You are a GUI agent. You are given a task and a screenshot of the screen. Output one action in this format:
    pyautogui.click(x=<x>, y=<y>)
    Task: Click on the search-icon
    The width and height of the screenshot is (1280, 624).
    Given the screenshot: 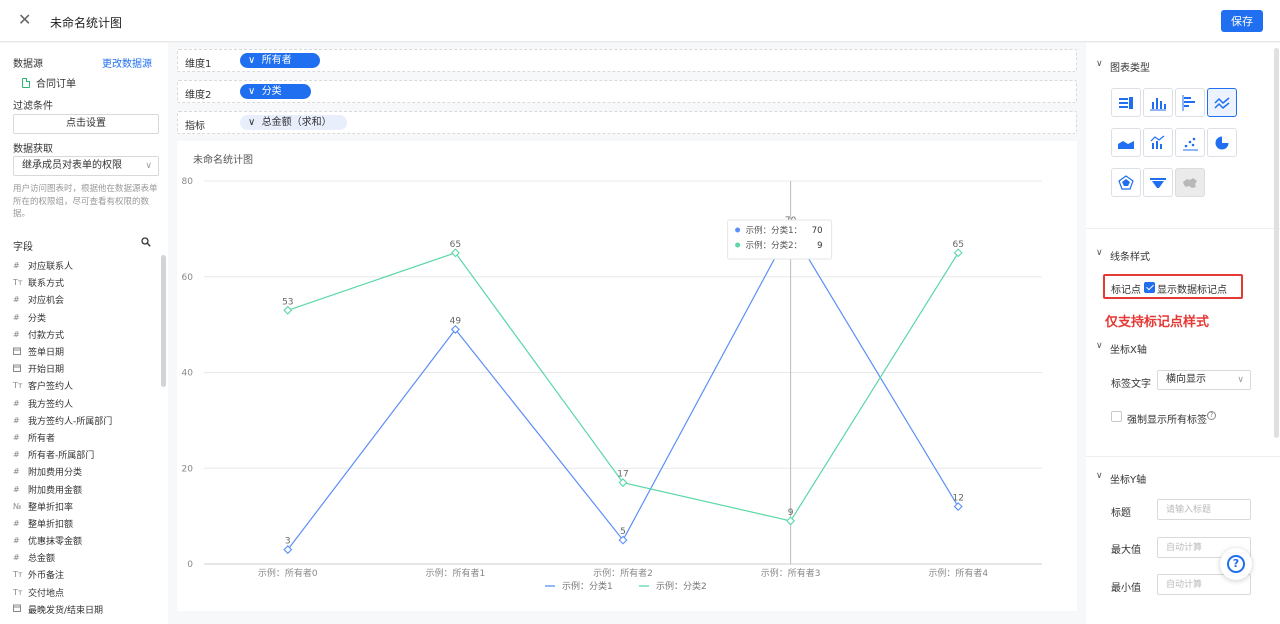 What is the action you would take?
    pyautogui.click(x=146, y=242)
    